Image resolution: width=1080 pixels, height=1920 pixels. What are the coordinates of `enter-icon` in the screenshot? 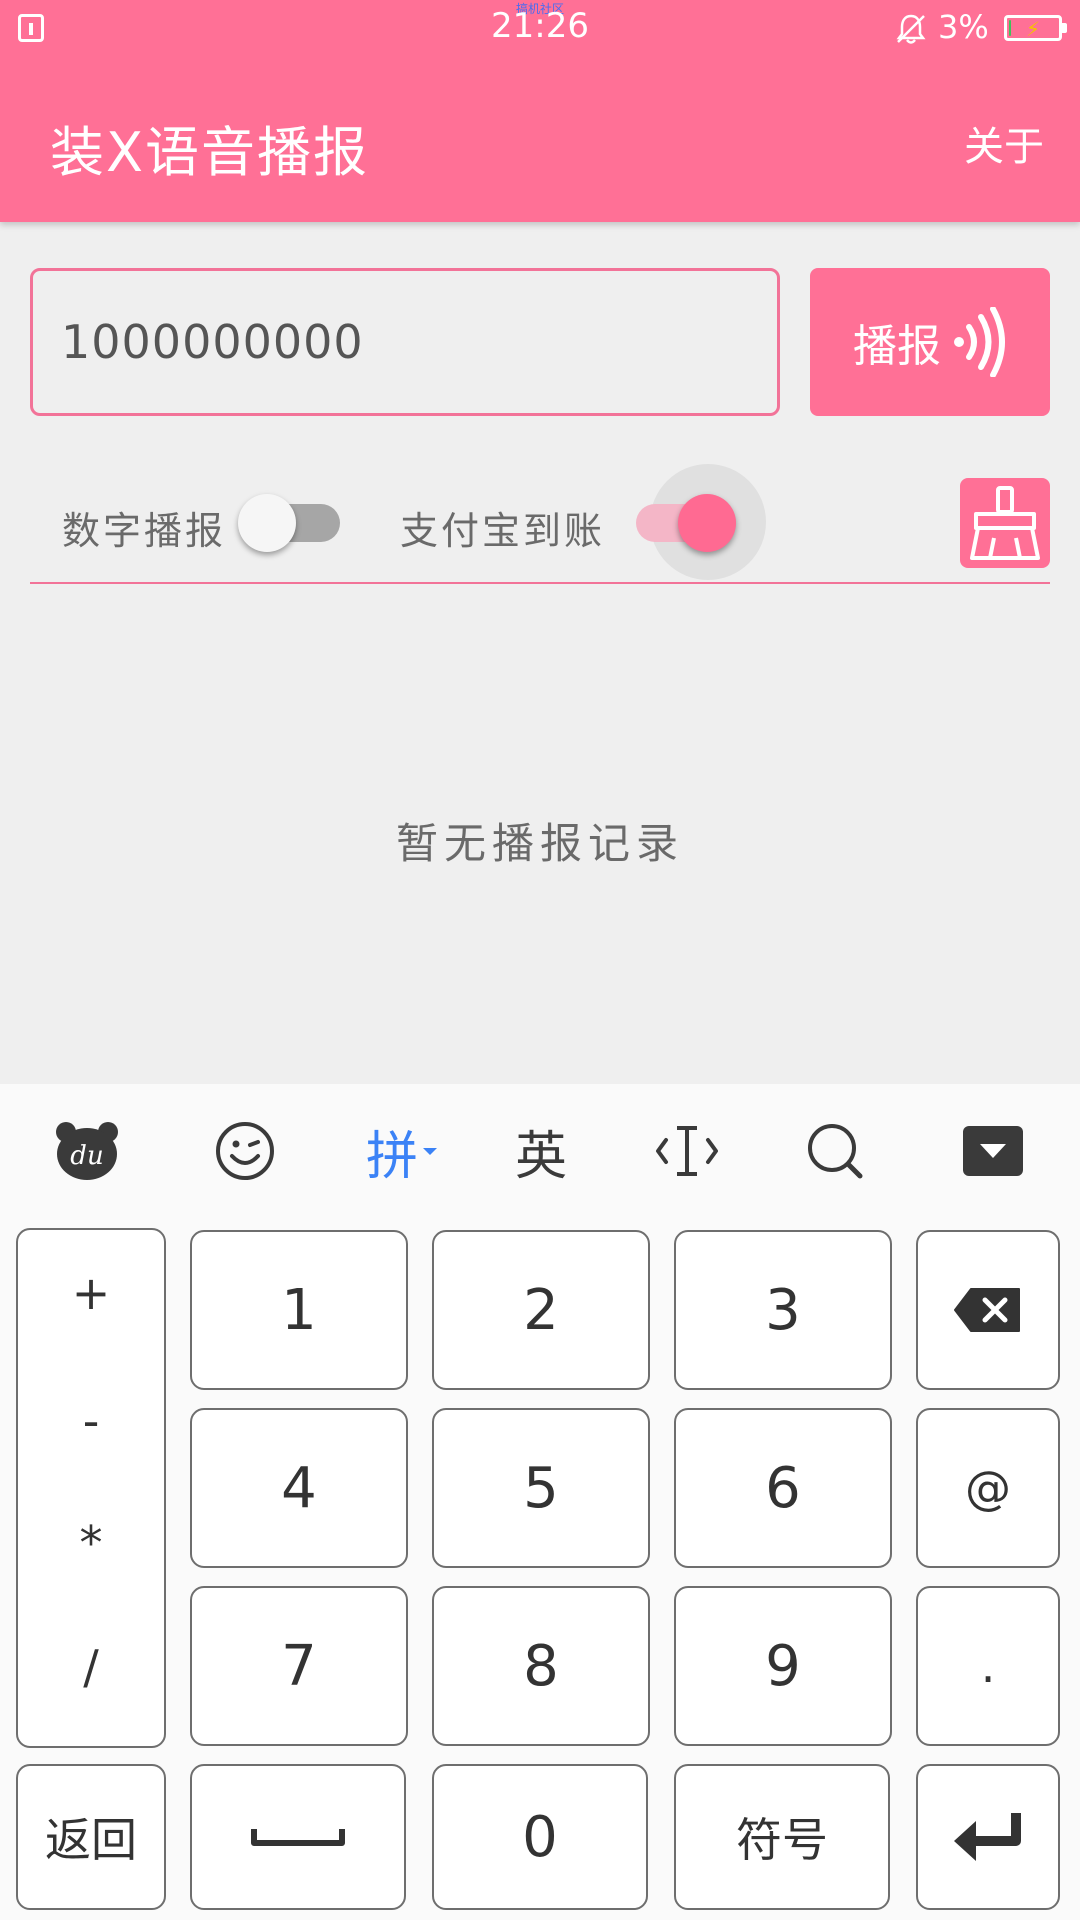 It's located at (987, 1837).